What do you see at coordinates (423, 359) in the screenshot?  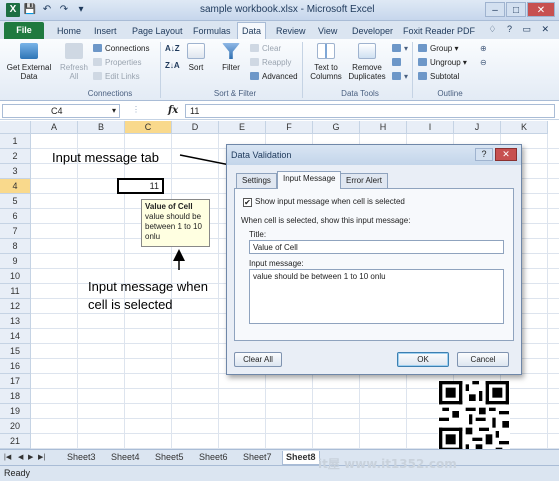 I see `ok-button: OK` at bounding box center [423, 359].